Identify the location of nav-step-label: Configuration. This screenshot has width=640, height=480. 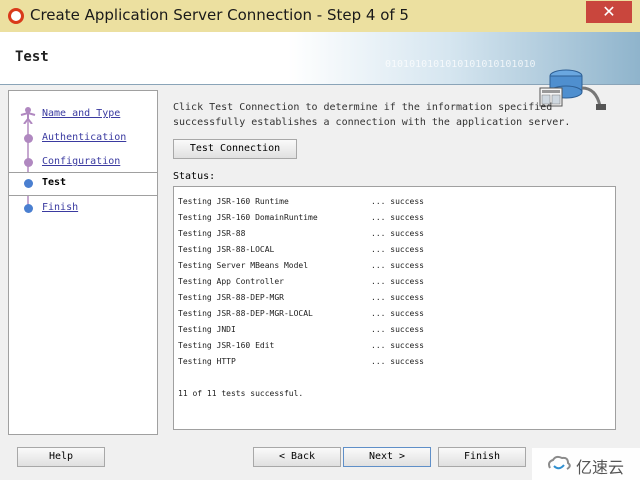
(81, 161).